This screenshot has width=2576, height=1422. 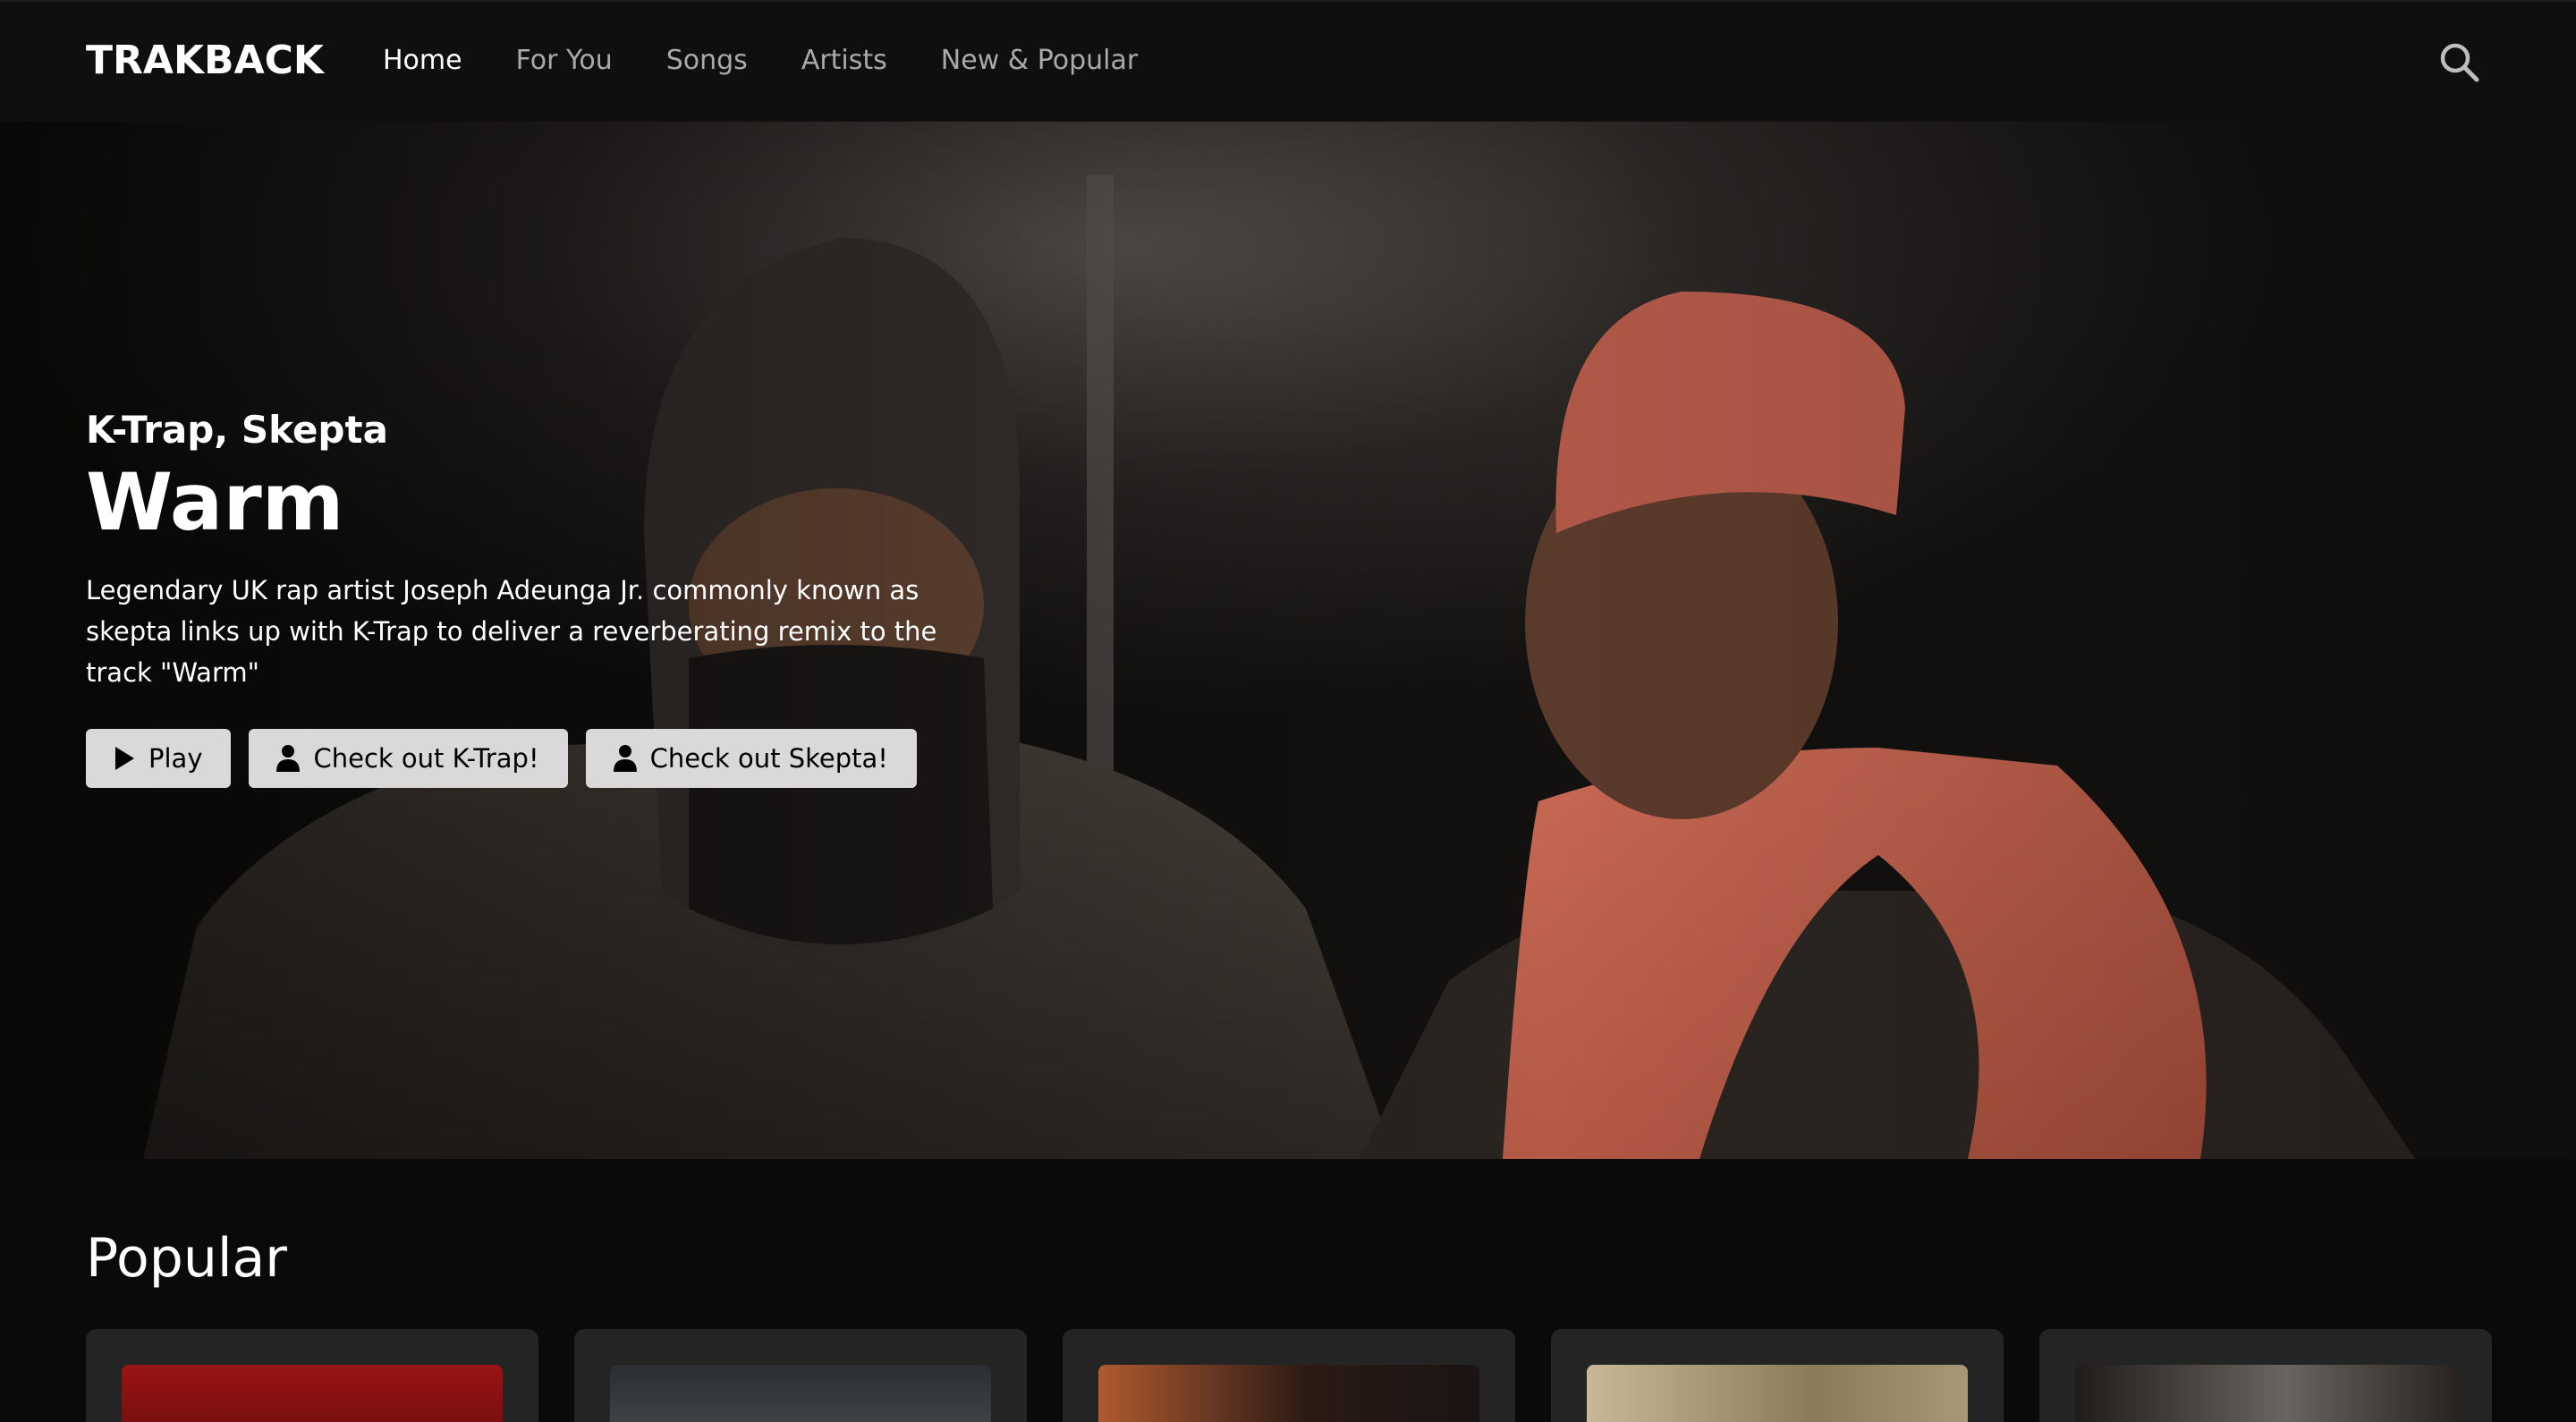 I want to click on hero-actions: Play Check out K-Trap! Check out Skepta!, so click(x=578, y=759).